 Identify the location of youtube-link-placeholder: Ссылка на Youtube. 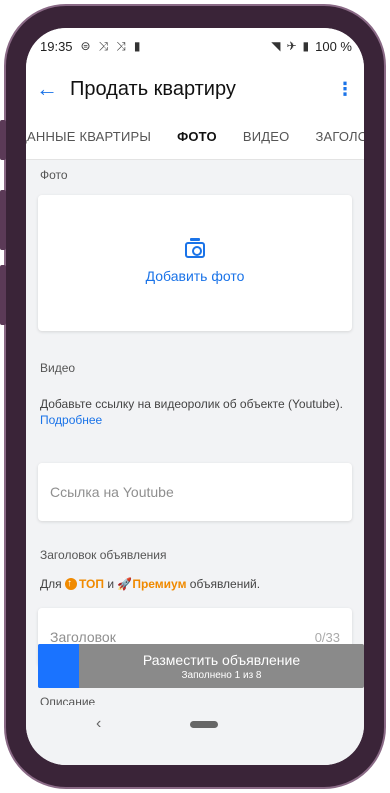
(112, 492).